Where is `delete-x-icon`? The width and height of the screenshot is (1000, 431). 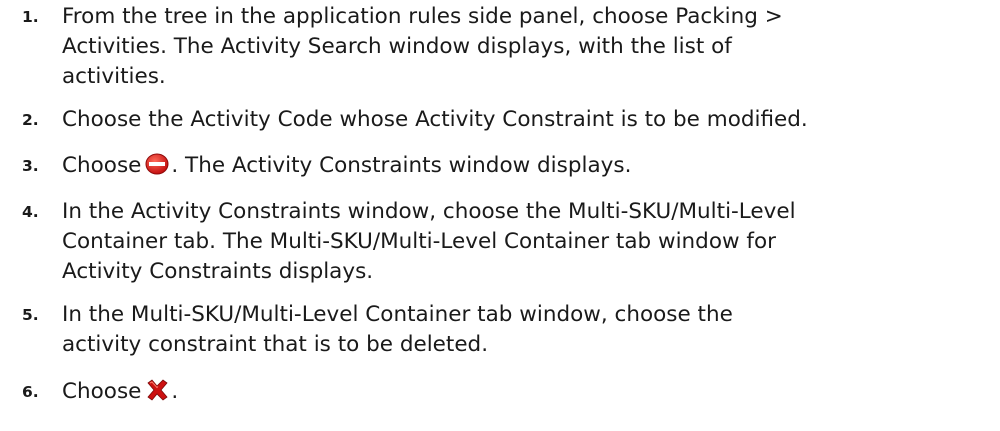
delete-x-icon is located at coordinates (157, 390).